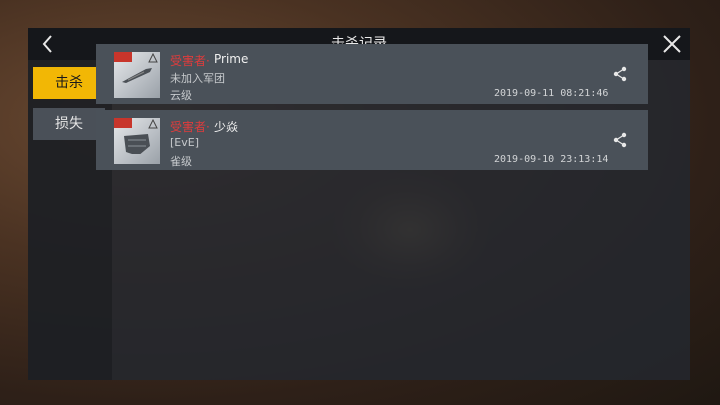 Image resolution: width=720 pixels, height=405 pixels. I want to click on ship-class: 云级, so click(181, 95).